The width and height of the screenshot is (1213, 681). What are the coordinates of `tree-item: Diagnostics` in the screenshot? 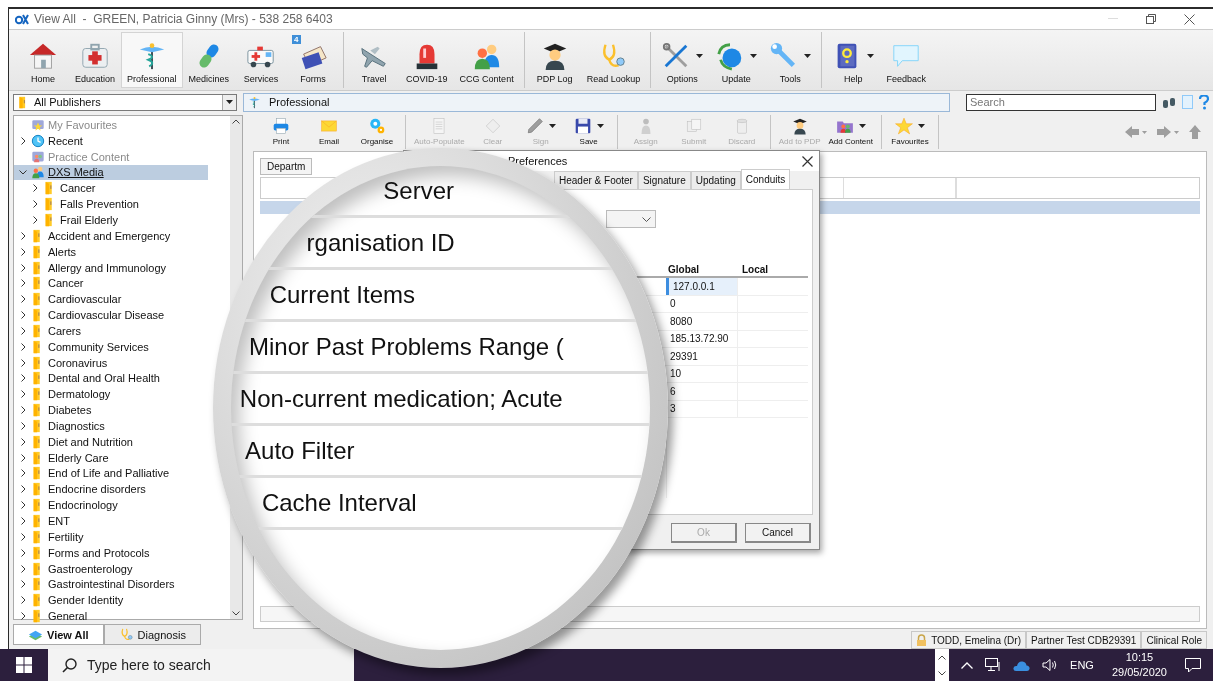 It's located at (111, 426).